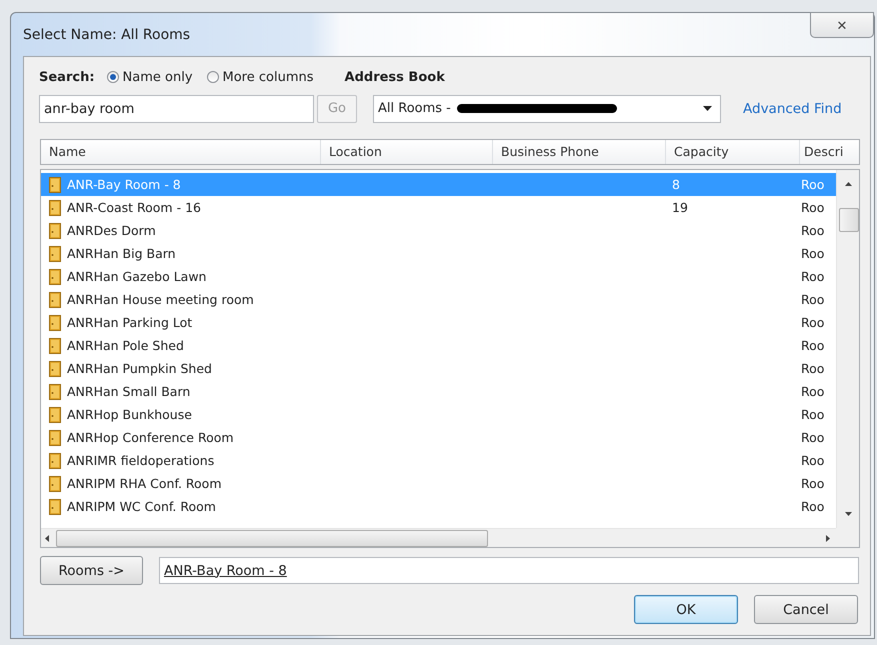 This screenshot has width=877, height=645. What do you see at coordinates (438, 276) in the screenshot?
I see `table-row: ANRHan Gazebo Lawn Roo` at bounding box center [438, 276].